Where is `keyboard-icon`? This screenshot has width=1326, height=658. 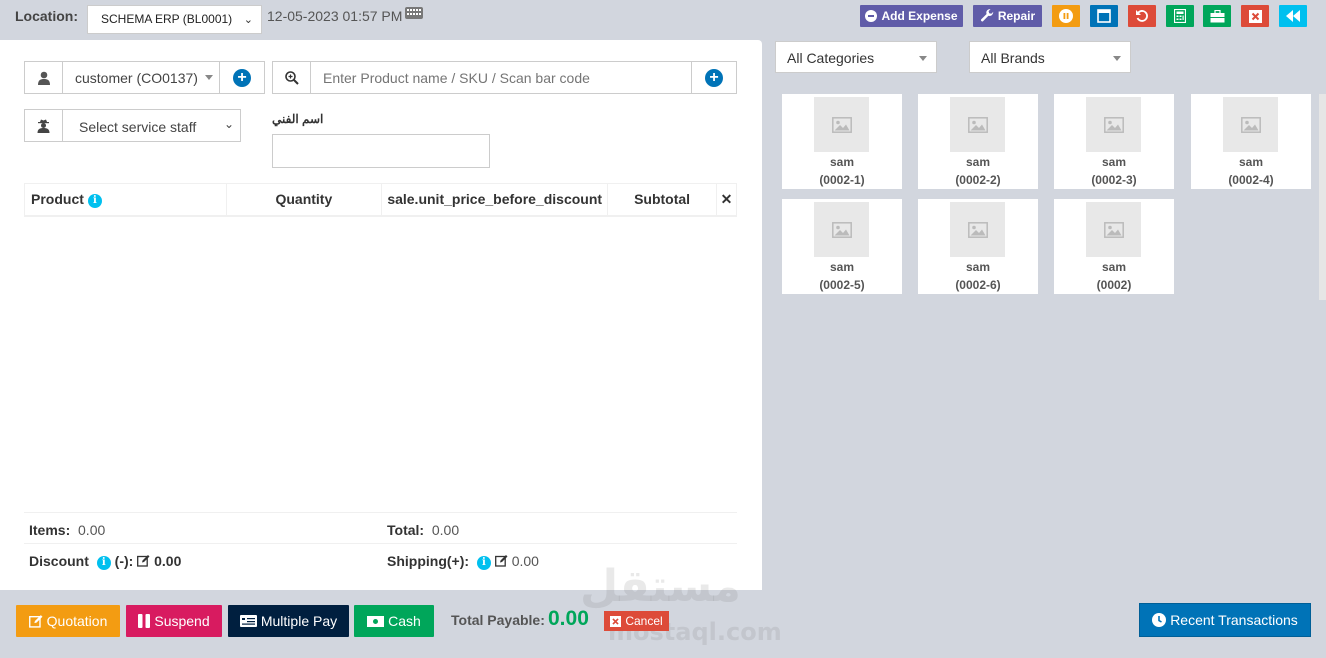
keyboard-icon is located at coordinates (414, 13).